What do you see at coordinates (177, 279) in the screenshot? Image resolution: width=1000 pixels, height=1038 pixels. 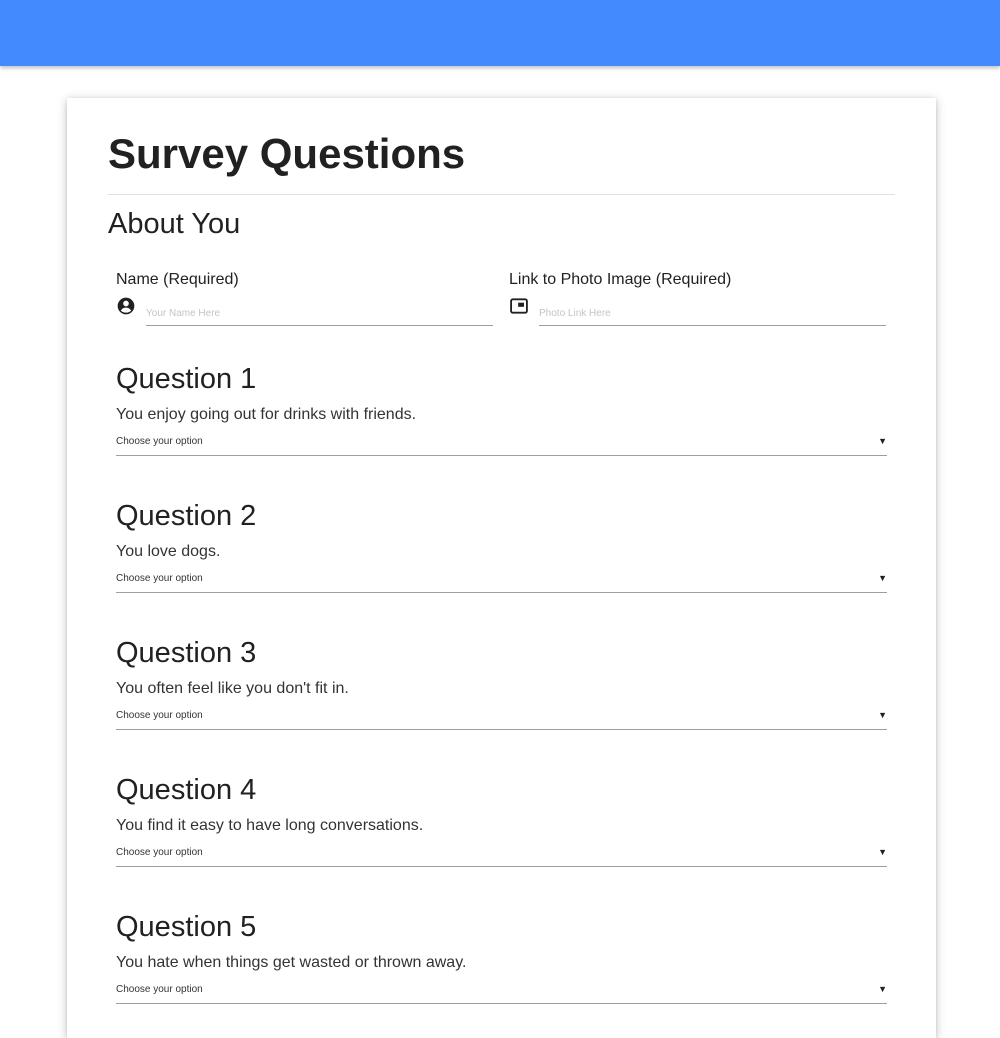 I see `name-field-label: Name (Required)` at bounding box center [177, 279].